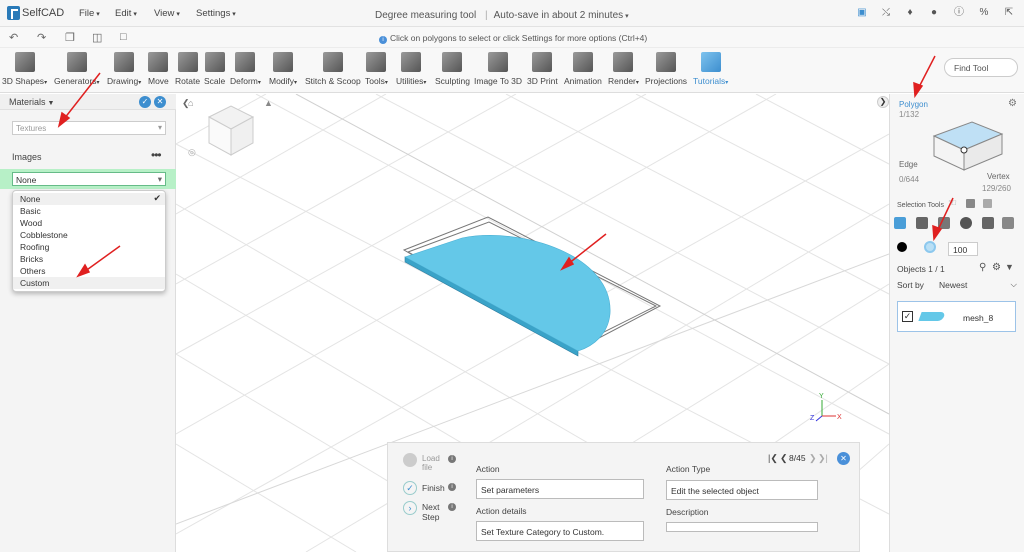 Image resolution: width=1024 pixels, height=552 pixels. I want to click on delete-icon: ◫, so click(97, 37).